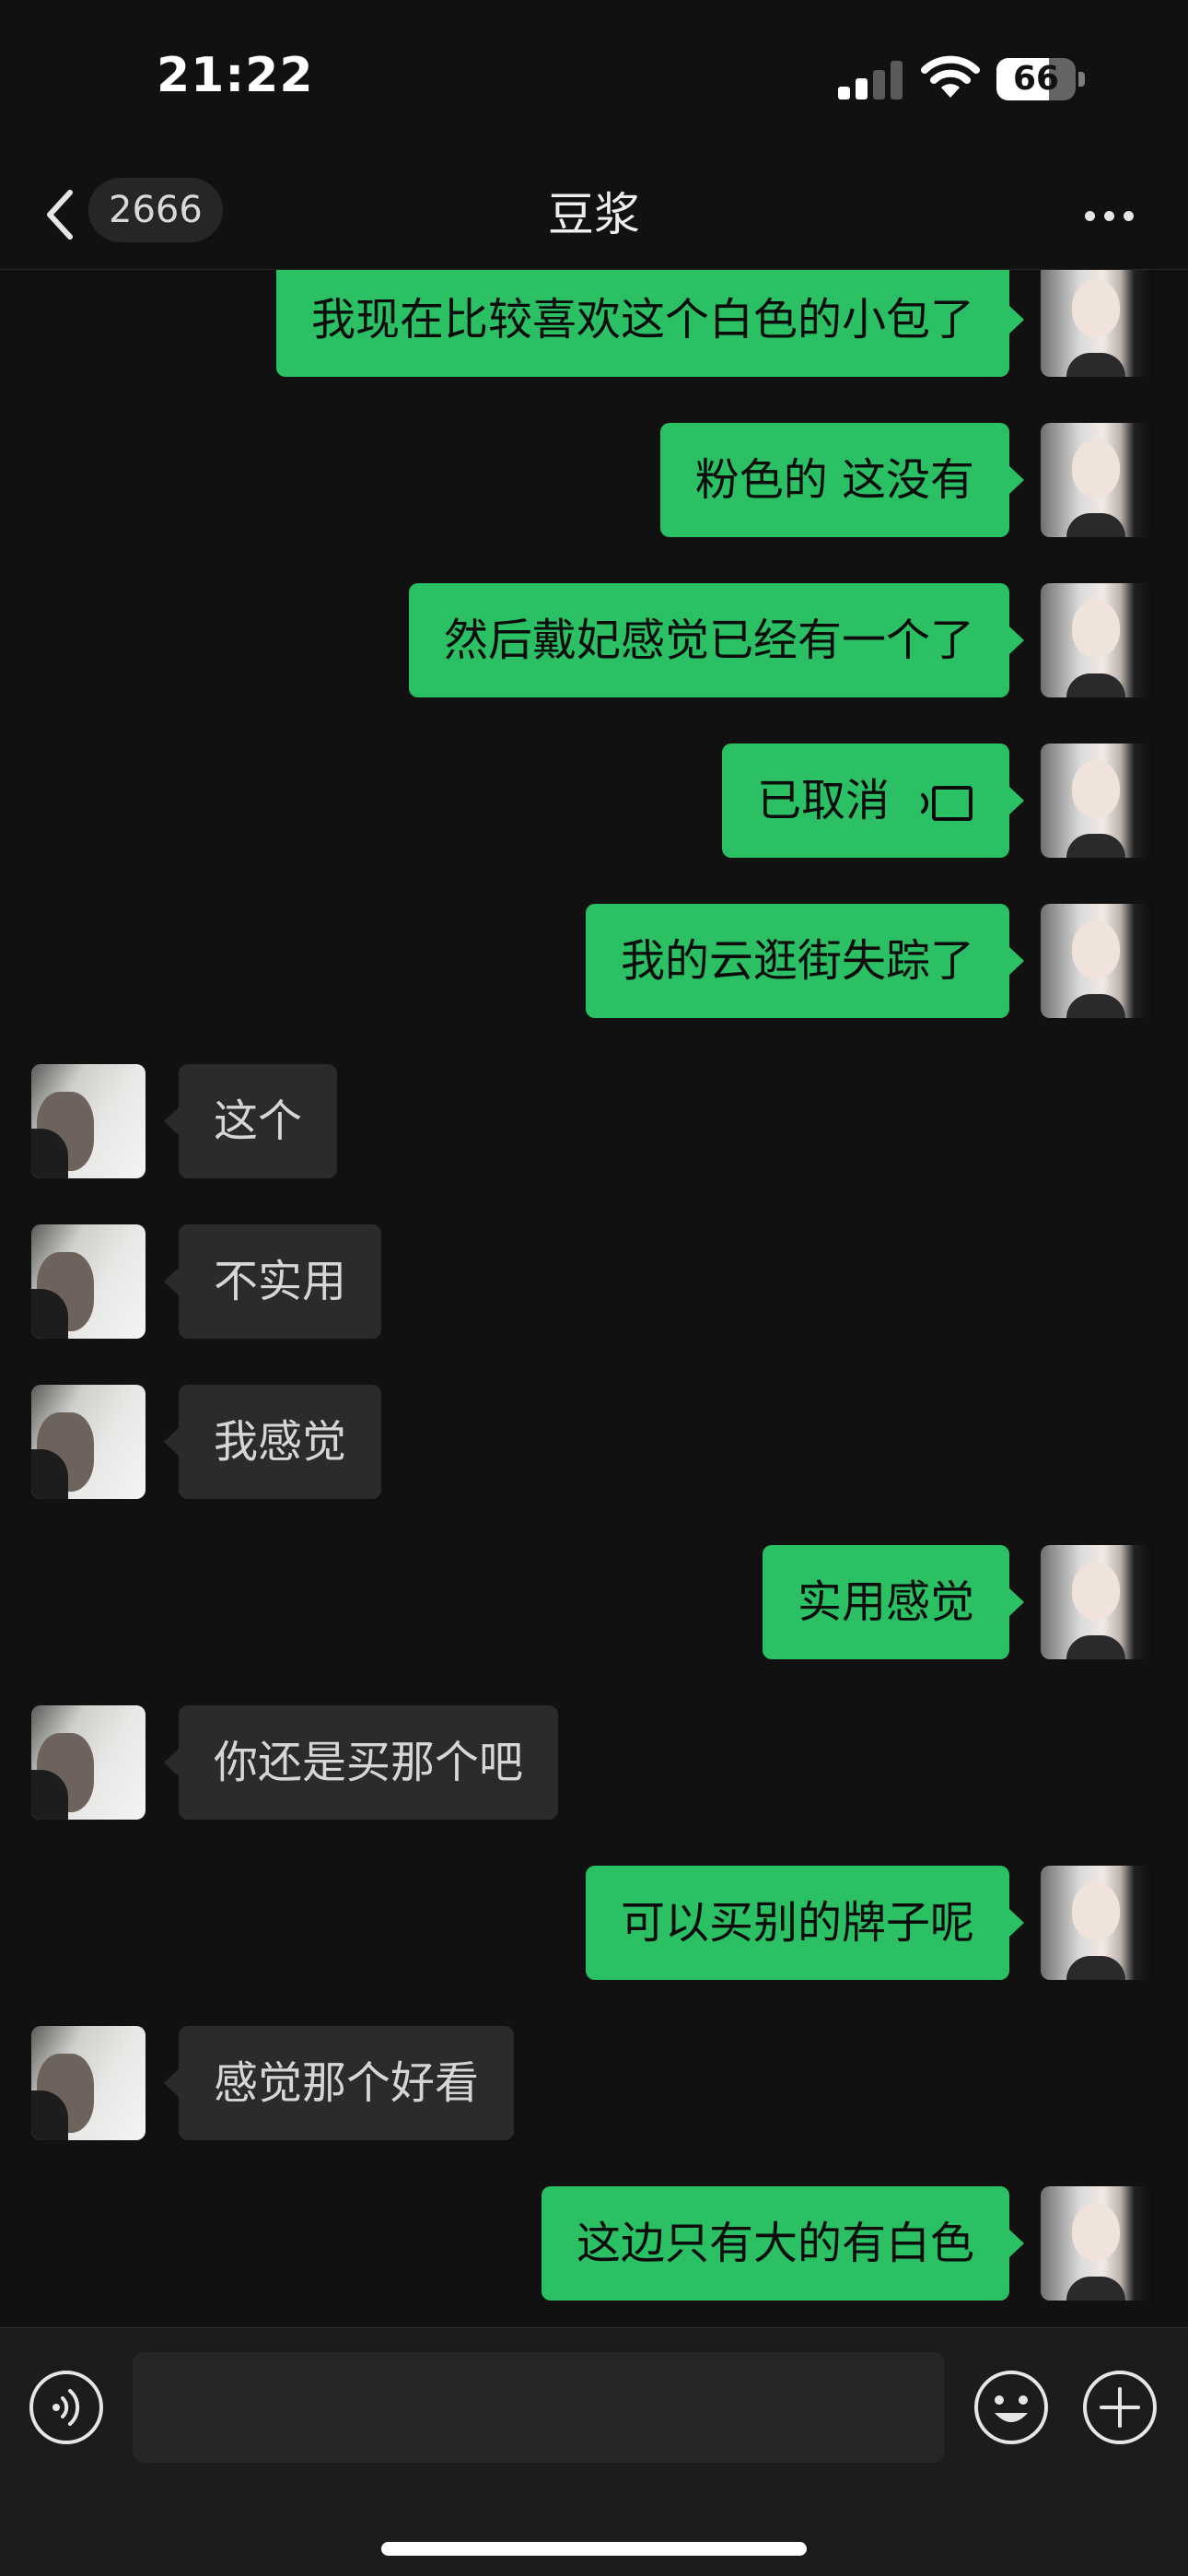  Describe the element at coordinates (951, 76) in the screenshot. I see `wifi-icon` at that location.